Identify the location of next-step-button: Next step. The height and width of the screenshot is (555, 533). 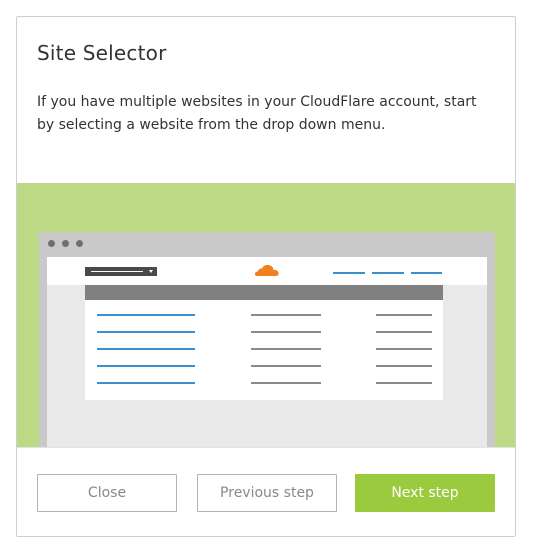
(425, 493).